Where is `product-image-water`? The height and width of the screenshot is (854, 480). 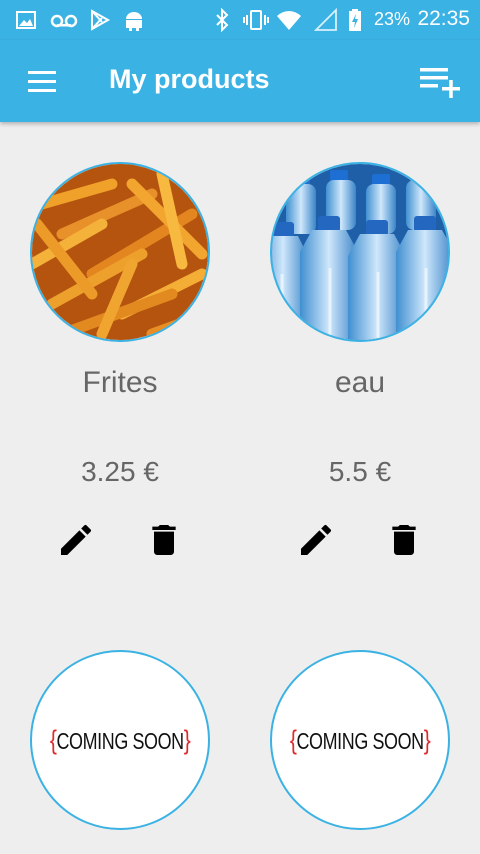
product-image-water is located at coordinates (360, 252).